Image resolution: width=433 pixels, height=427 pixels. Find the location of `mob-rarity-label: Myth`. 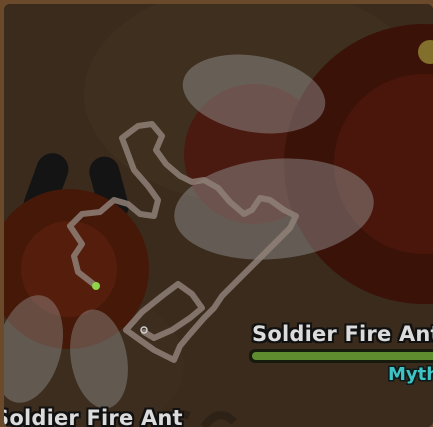

mob-rarity-label: Myth is located at coordinates (410, 374).